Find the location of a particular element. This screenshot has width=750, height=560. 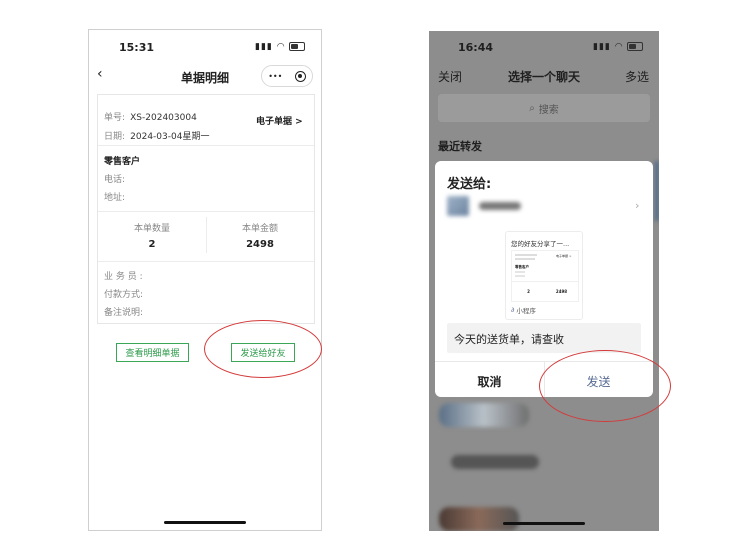

multi-select-button: 多选 is located at coordinates (637, 76).